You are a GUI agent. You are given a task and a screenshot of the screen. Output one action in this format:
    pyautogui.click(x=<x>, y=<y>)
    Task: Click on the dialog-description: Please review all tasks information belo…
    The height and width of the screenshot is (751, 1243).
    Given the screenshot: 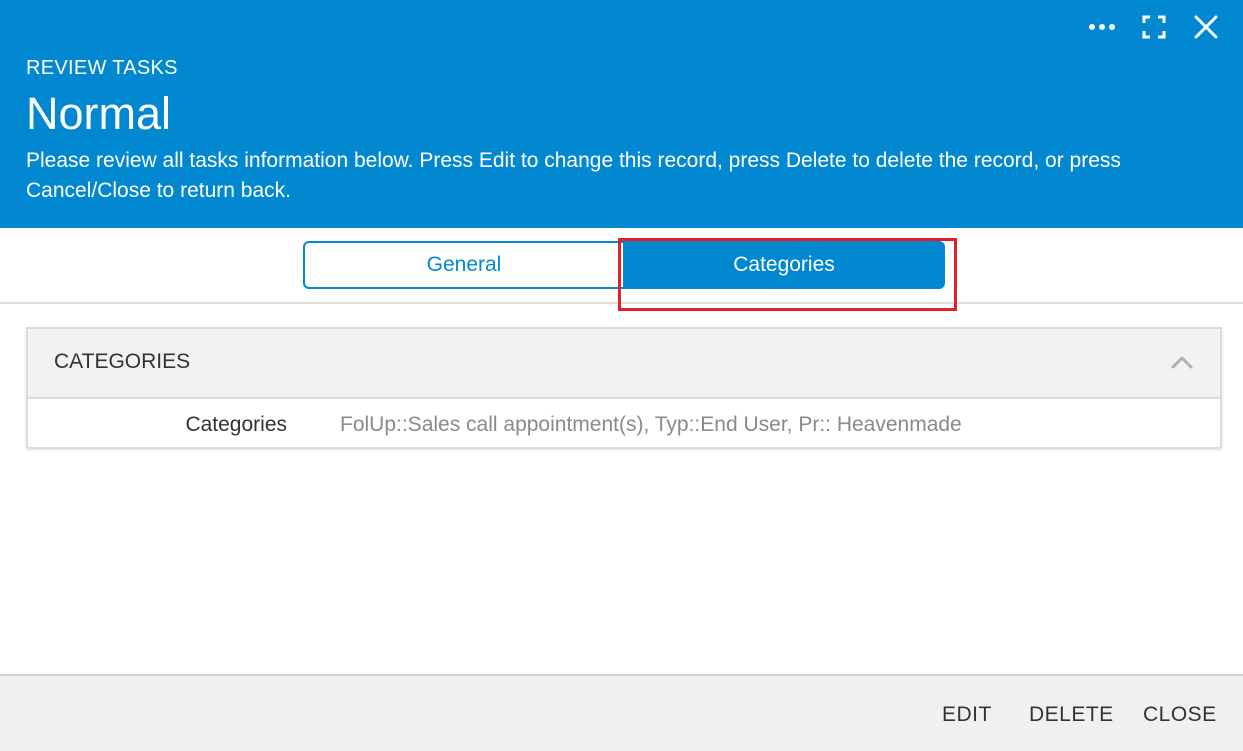 What is the action you would take?
    pyautogui.click(x=573, y=175)
    